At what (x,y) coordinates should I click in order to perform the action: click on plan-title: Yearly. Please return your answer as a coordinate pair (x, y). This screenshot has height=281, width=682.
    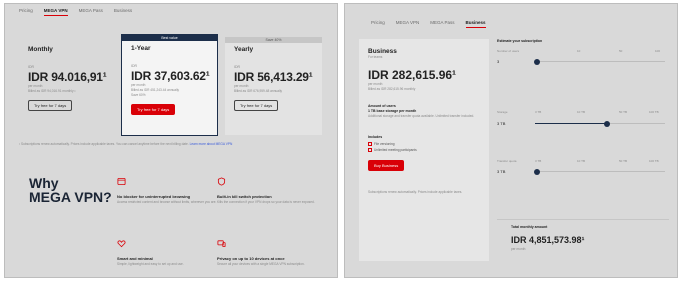
    Looking at the image, I should click on (244, 49).